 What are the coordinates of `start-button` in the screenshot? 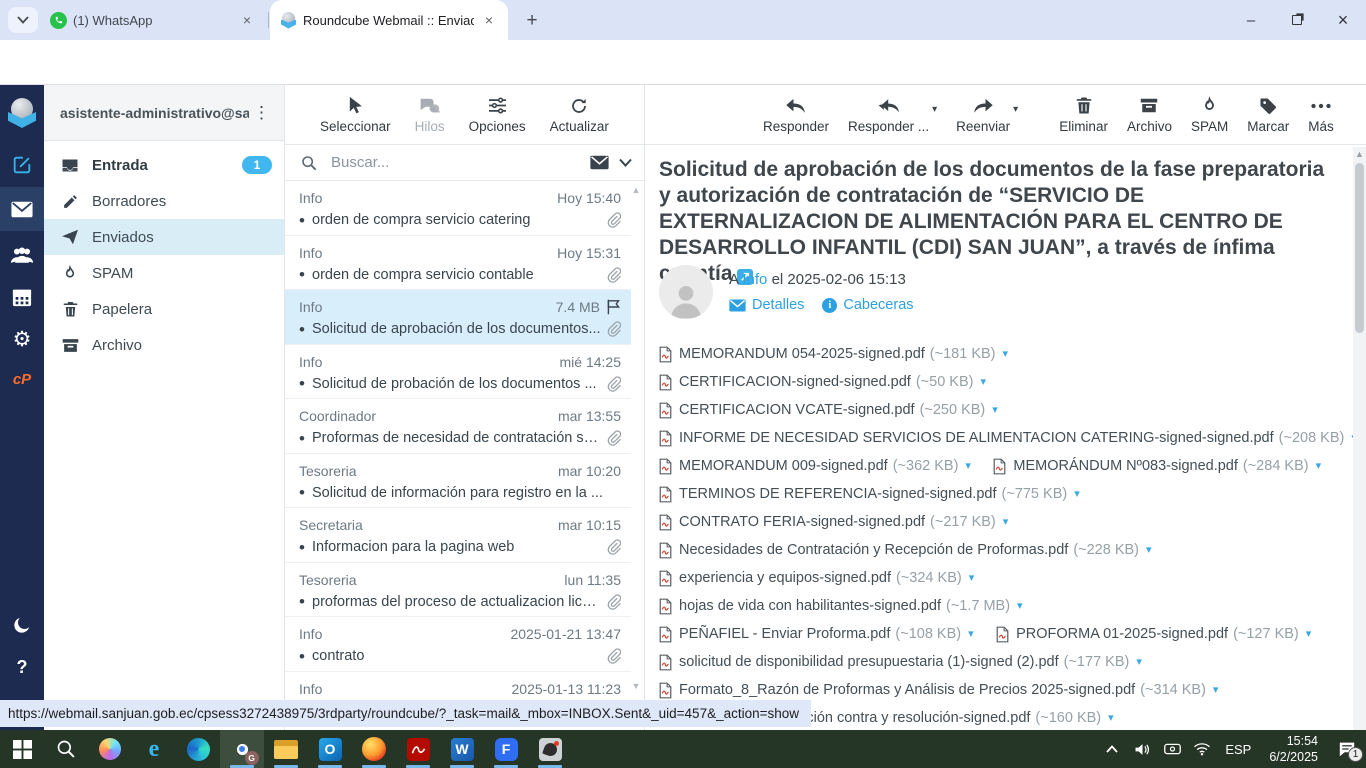 It's located at (22, 749).